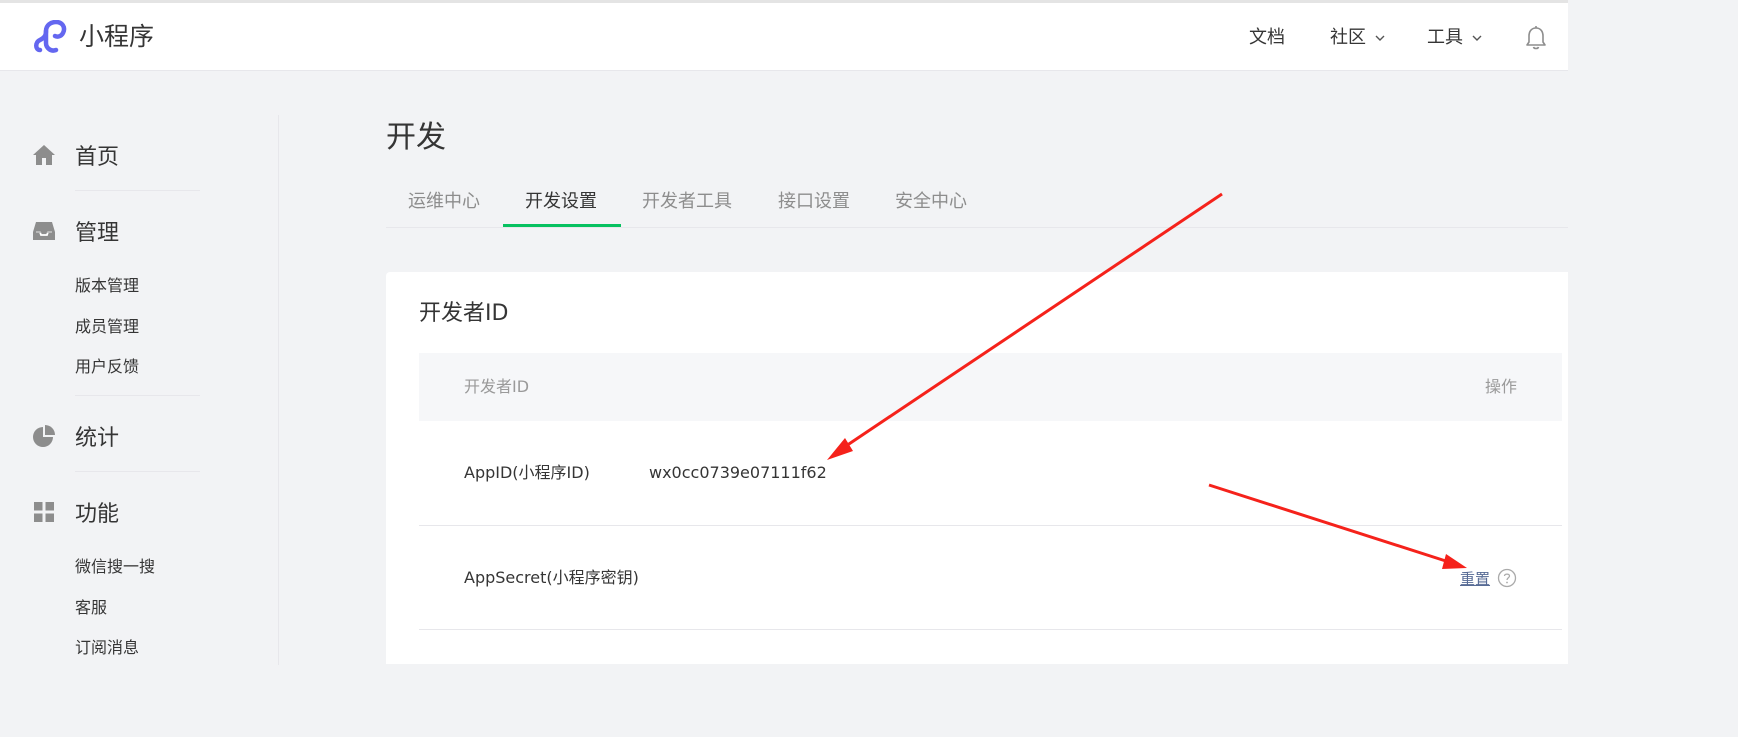 This screenshot has width=1738, height=737. Describe the element at coordinates (562, 225) in the screenshot. I see `active-tab-indicator` at that location.